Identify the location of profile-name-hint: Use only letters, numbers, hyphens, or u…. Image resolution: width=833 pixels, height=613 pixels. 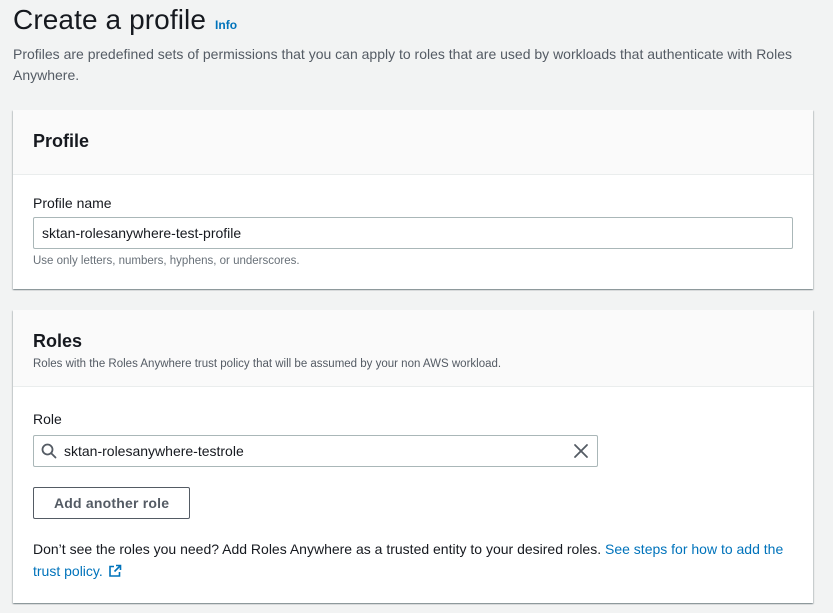
(166, 261).